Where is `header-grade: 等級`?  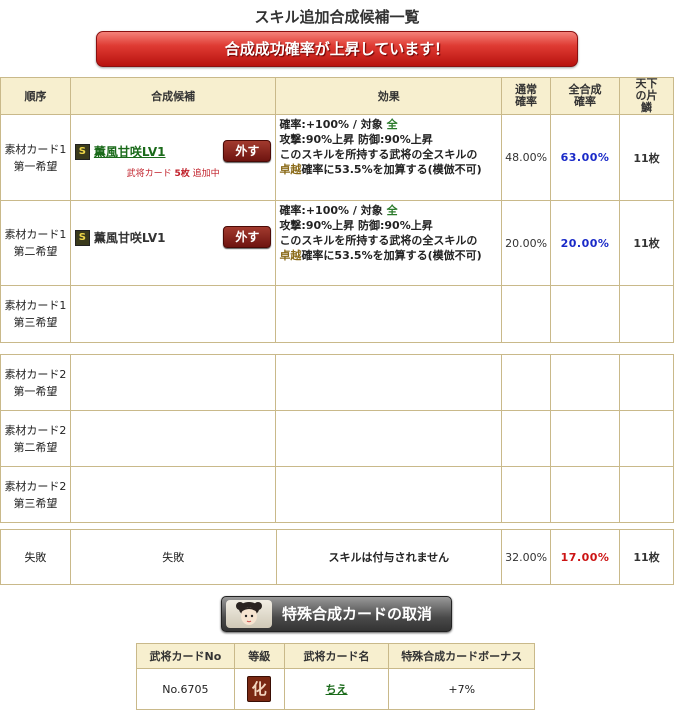
header-grade: 等級 is located at coordinates (259, 656).